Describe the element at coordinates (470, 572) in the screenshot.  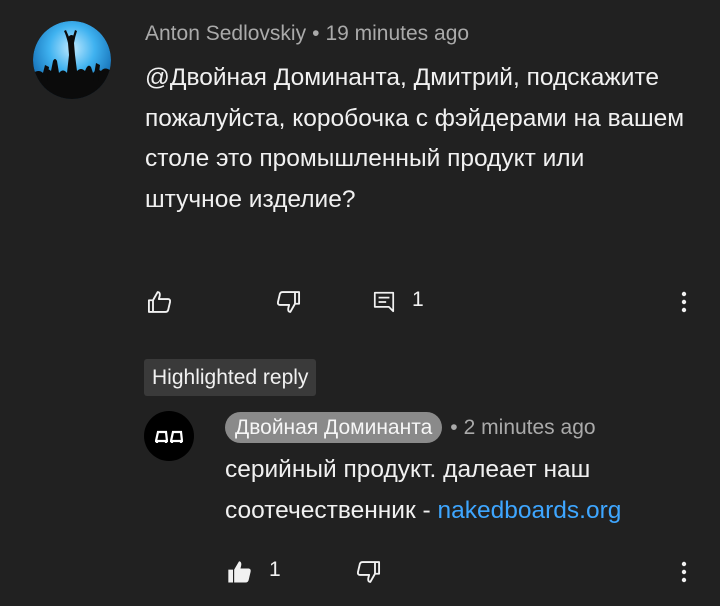
I see `reply-actions: 1` at that location.